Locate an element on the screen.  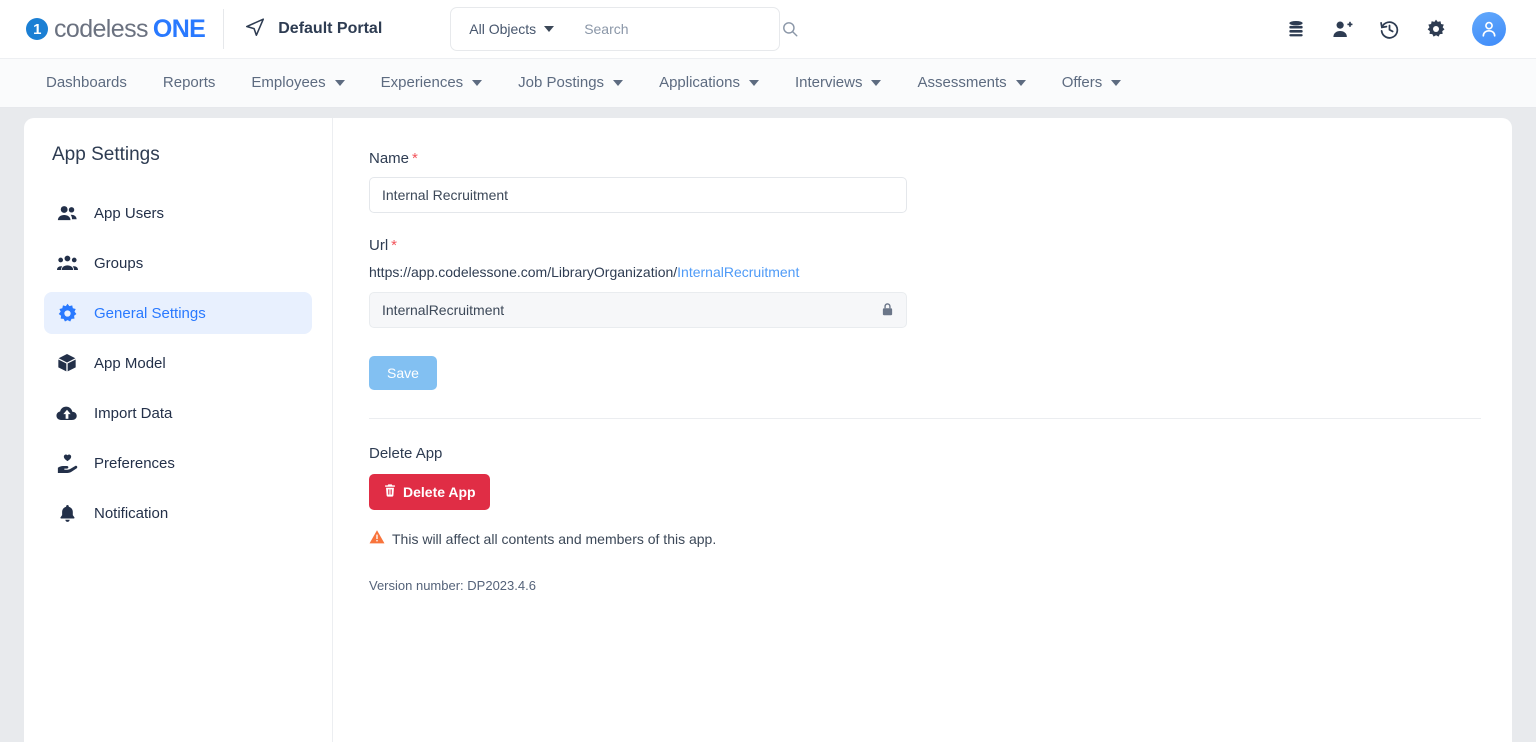
url-slug-input is located at coordinates (638, 310).